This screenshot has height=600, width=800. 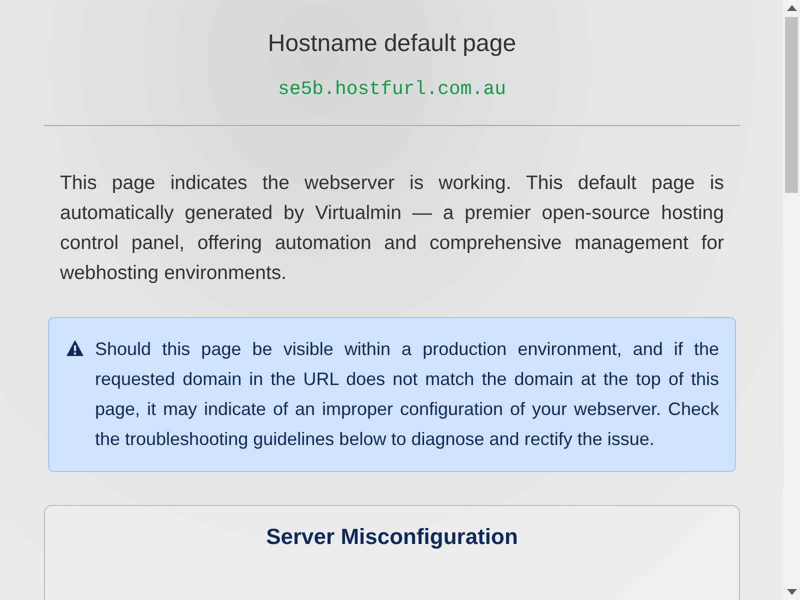 I want to click on scroll-up-icon, so click(x=791, y=8).